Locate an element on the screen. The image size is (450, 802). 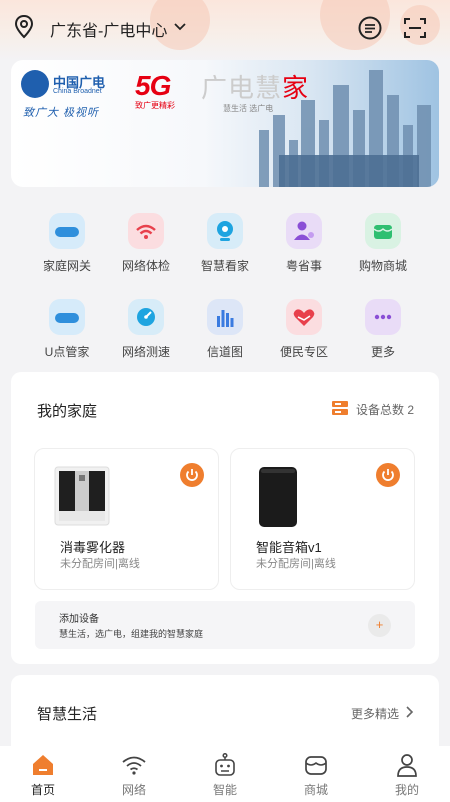
grid-item-gateway: 家庭网关 is located at coordinates (67, 241).